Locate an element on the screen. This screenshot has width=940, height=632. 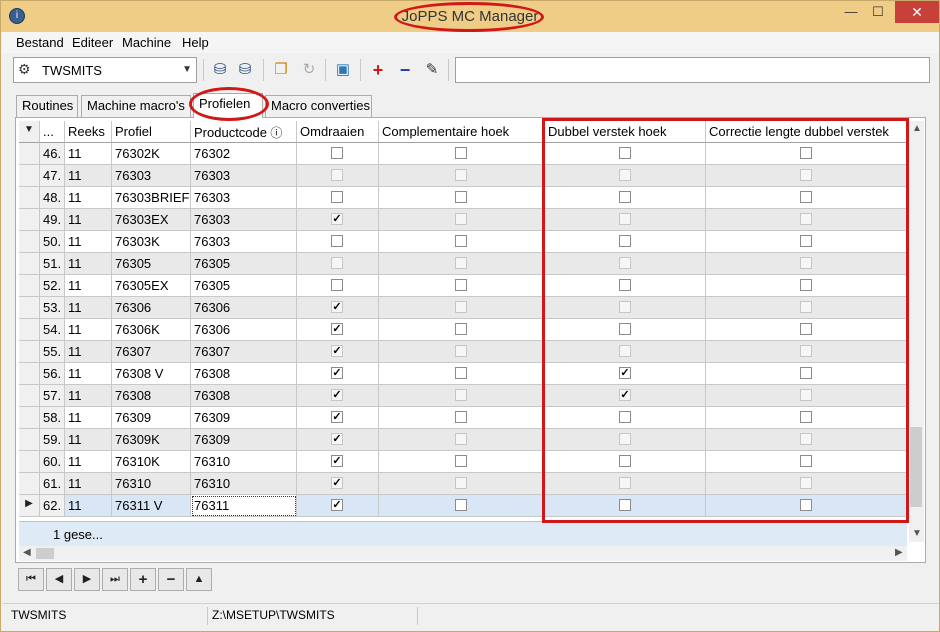
menu-bestand: Bestand is located at coordinates (40, 42).